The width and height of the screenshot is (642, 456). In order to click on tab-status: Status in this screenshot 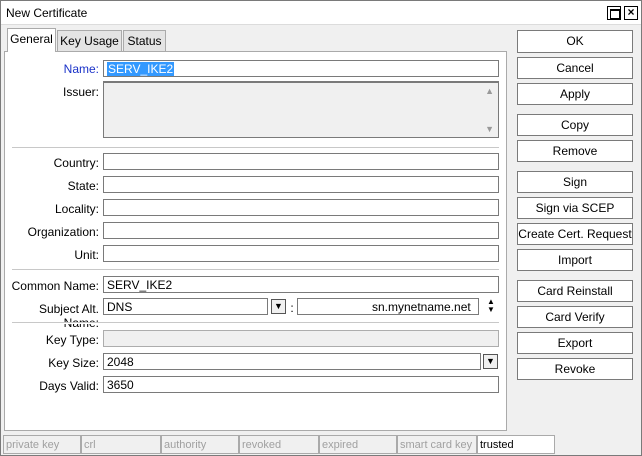, I will do `click(144, 41)`.